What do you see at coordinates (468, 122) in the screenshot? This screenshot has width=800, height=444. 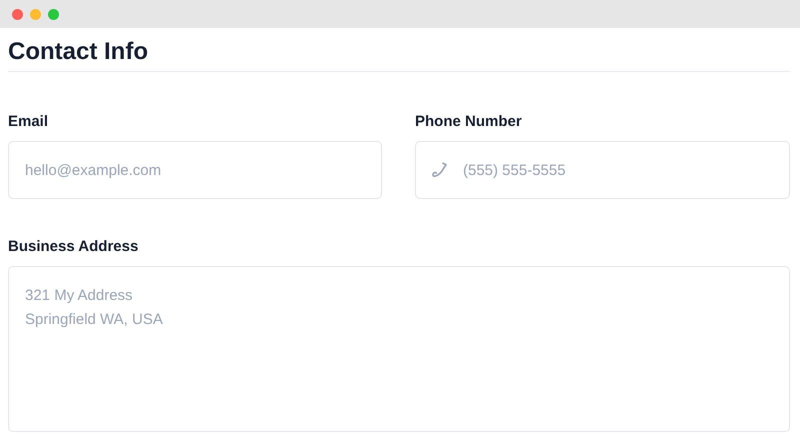 I see `field-label: Phone Number` at bounding box center [468, 122].